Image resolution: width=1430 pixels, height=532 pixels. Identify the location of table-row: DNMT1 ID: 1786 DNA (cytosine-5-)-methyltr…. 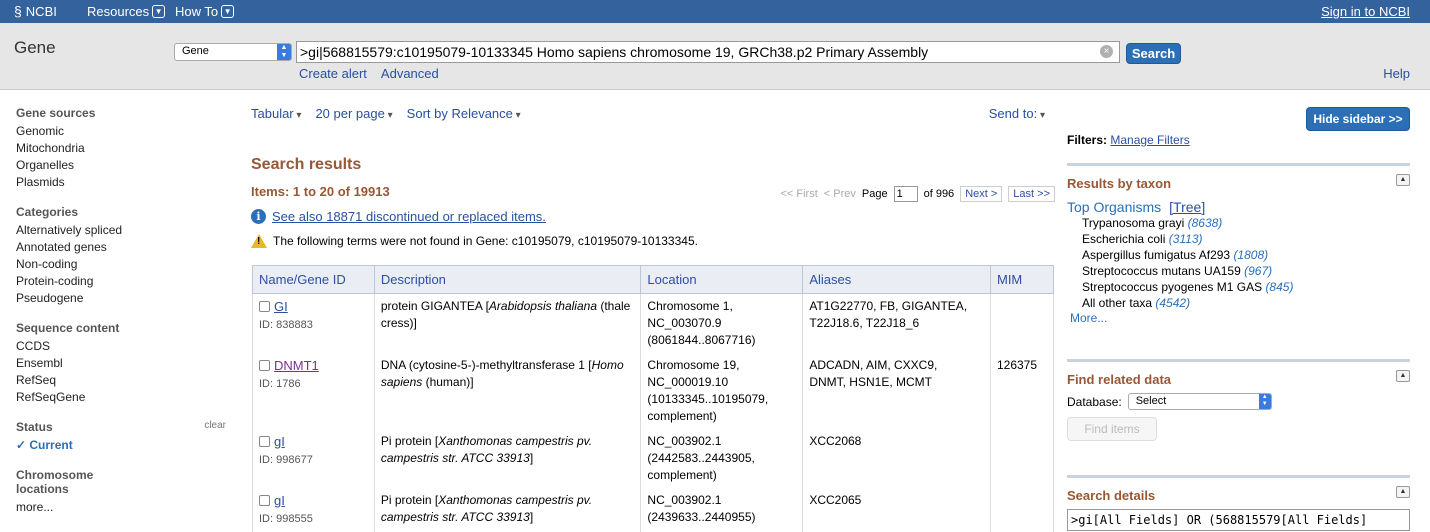
(653, 391).